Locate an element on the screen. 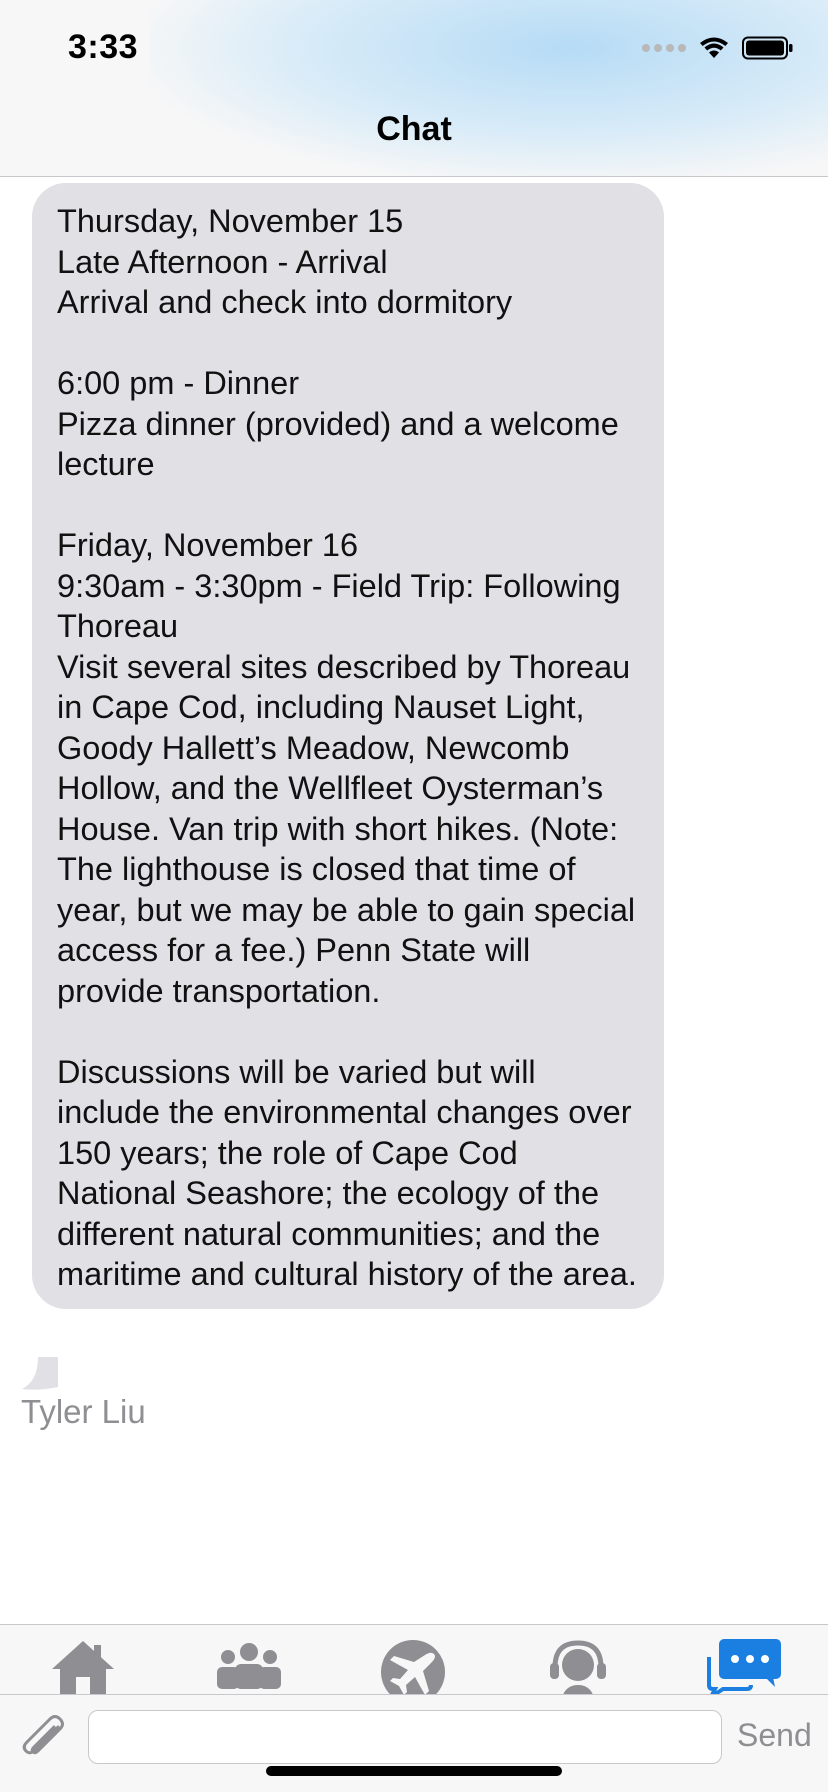  support-headset-icon is located at coordinates (578, 1667).